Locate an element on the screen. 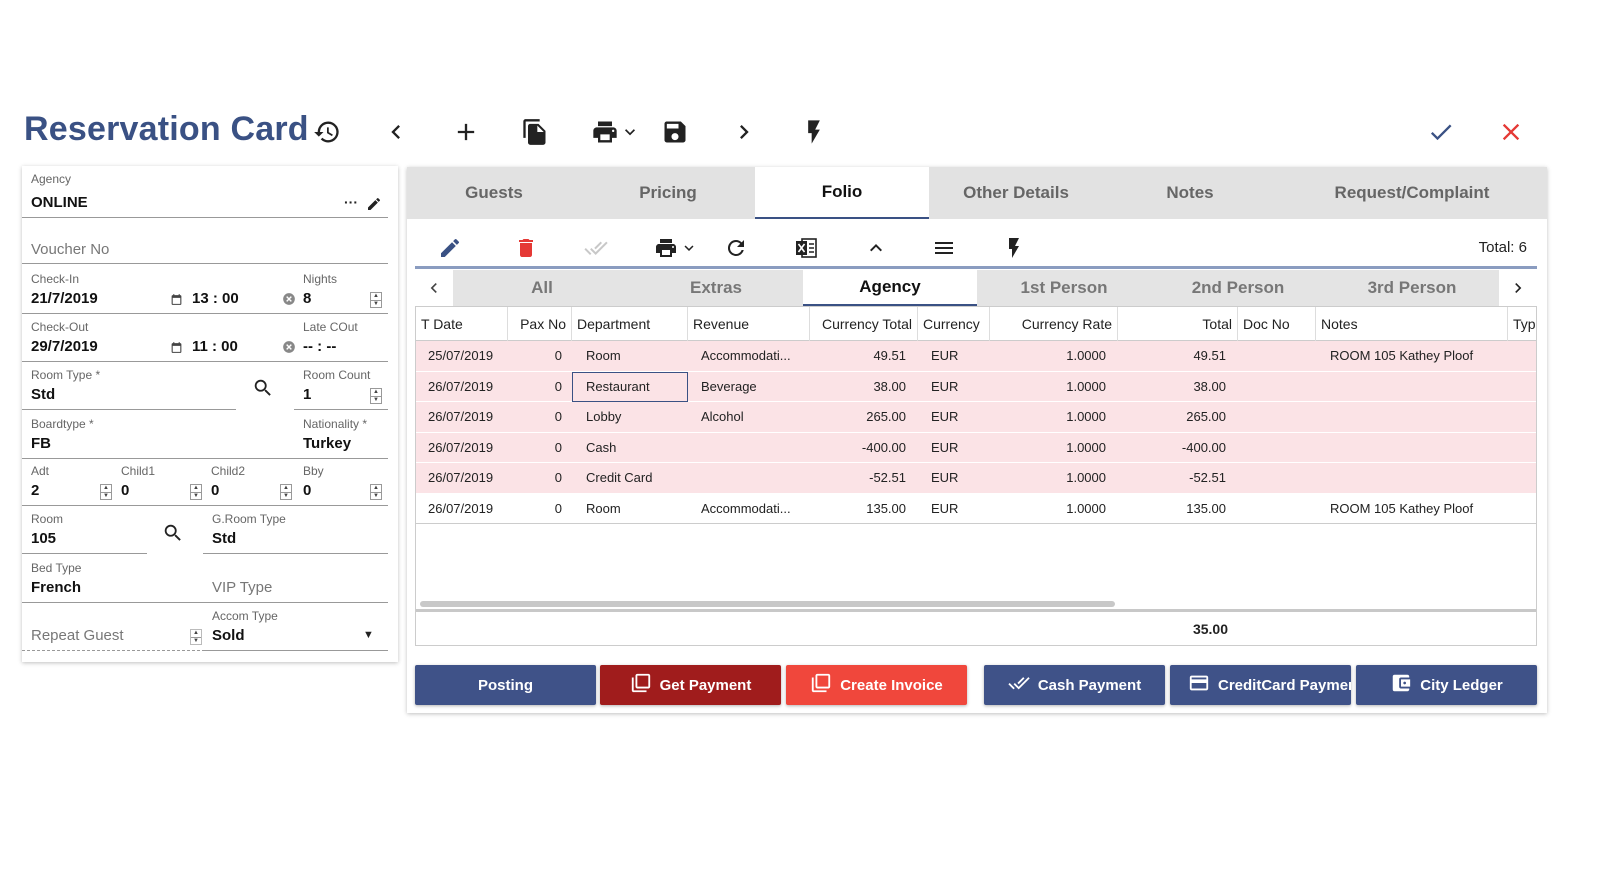 The image size is (1600, 870). col-type: Typ is located at coordinates (1522, 324).